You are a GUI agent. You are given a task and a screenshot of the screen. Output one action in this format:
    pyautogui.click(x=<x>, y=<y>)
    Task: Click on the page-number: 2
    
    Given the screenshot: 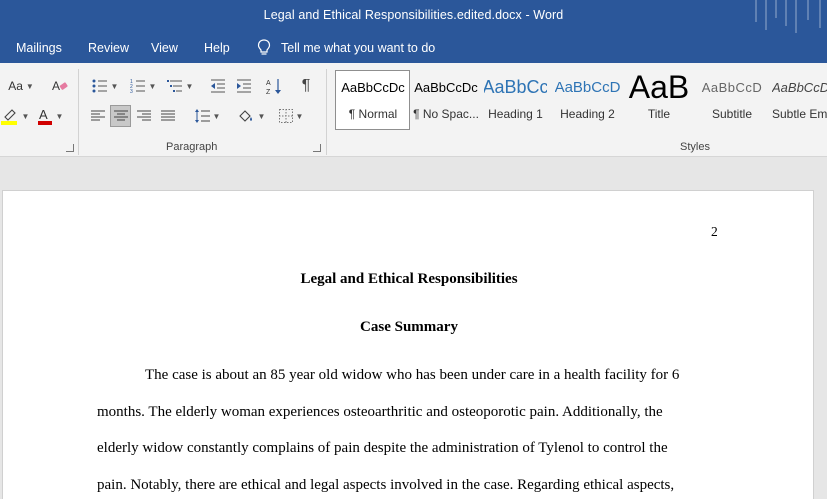 What is the action you would take?
    pyautogui.click(x=714, y=231)
    